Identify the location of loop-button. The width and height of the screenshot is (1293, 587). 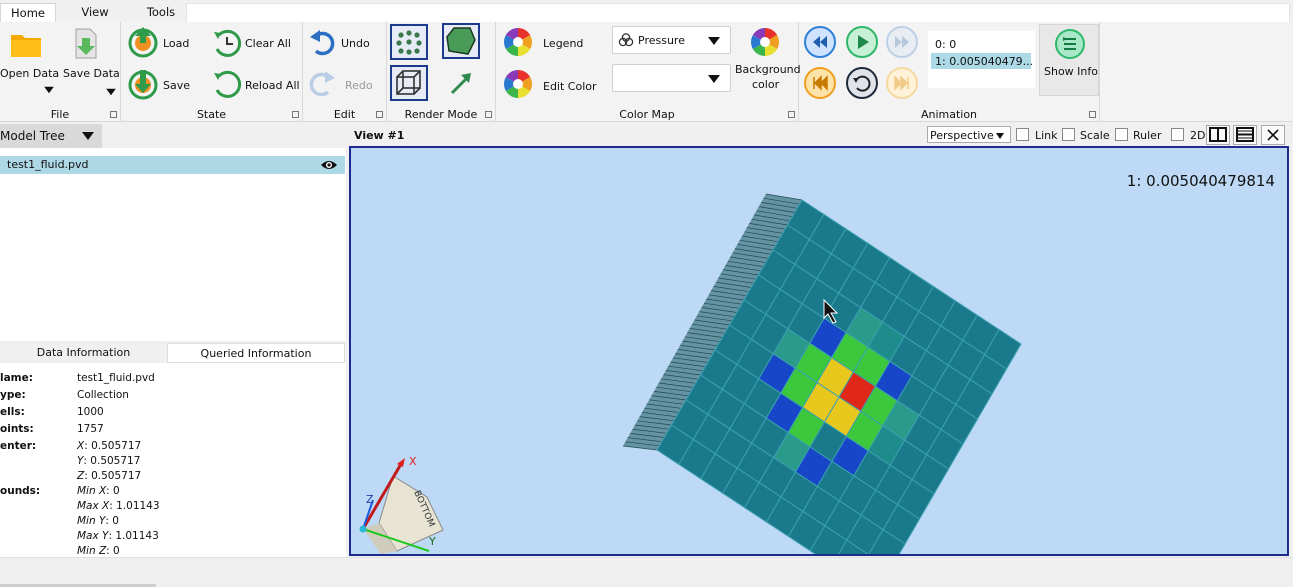
(862, 83).